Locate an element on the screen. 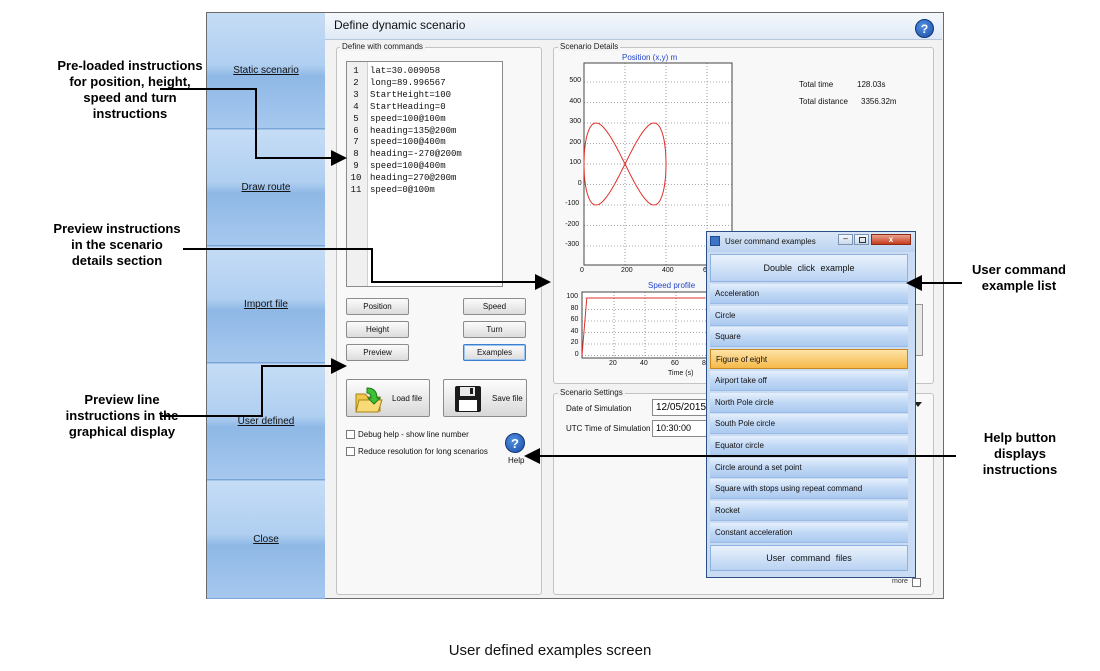  speed-plot-title: Speed profile is located at coordinates (672, 285).